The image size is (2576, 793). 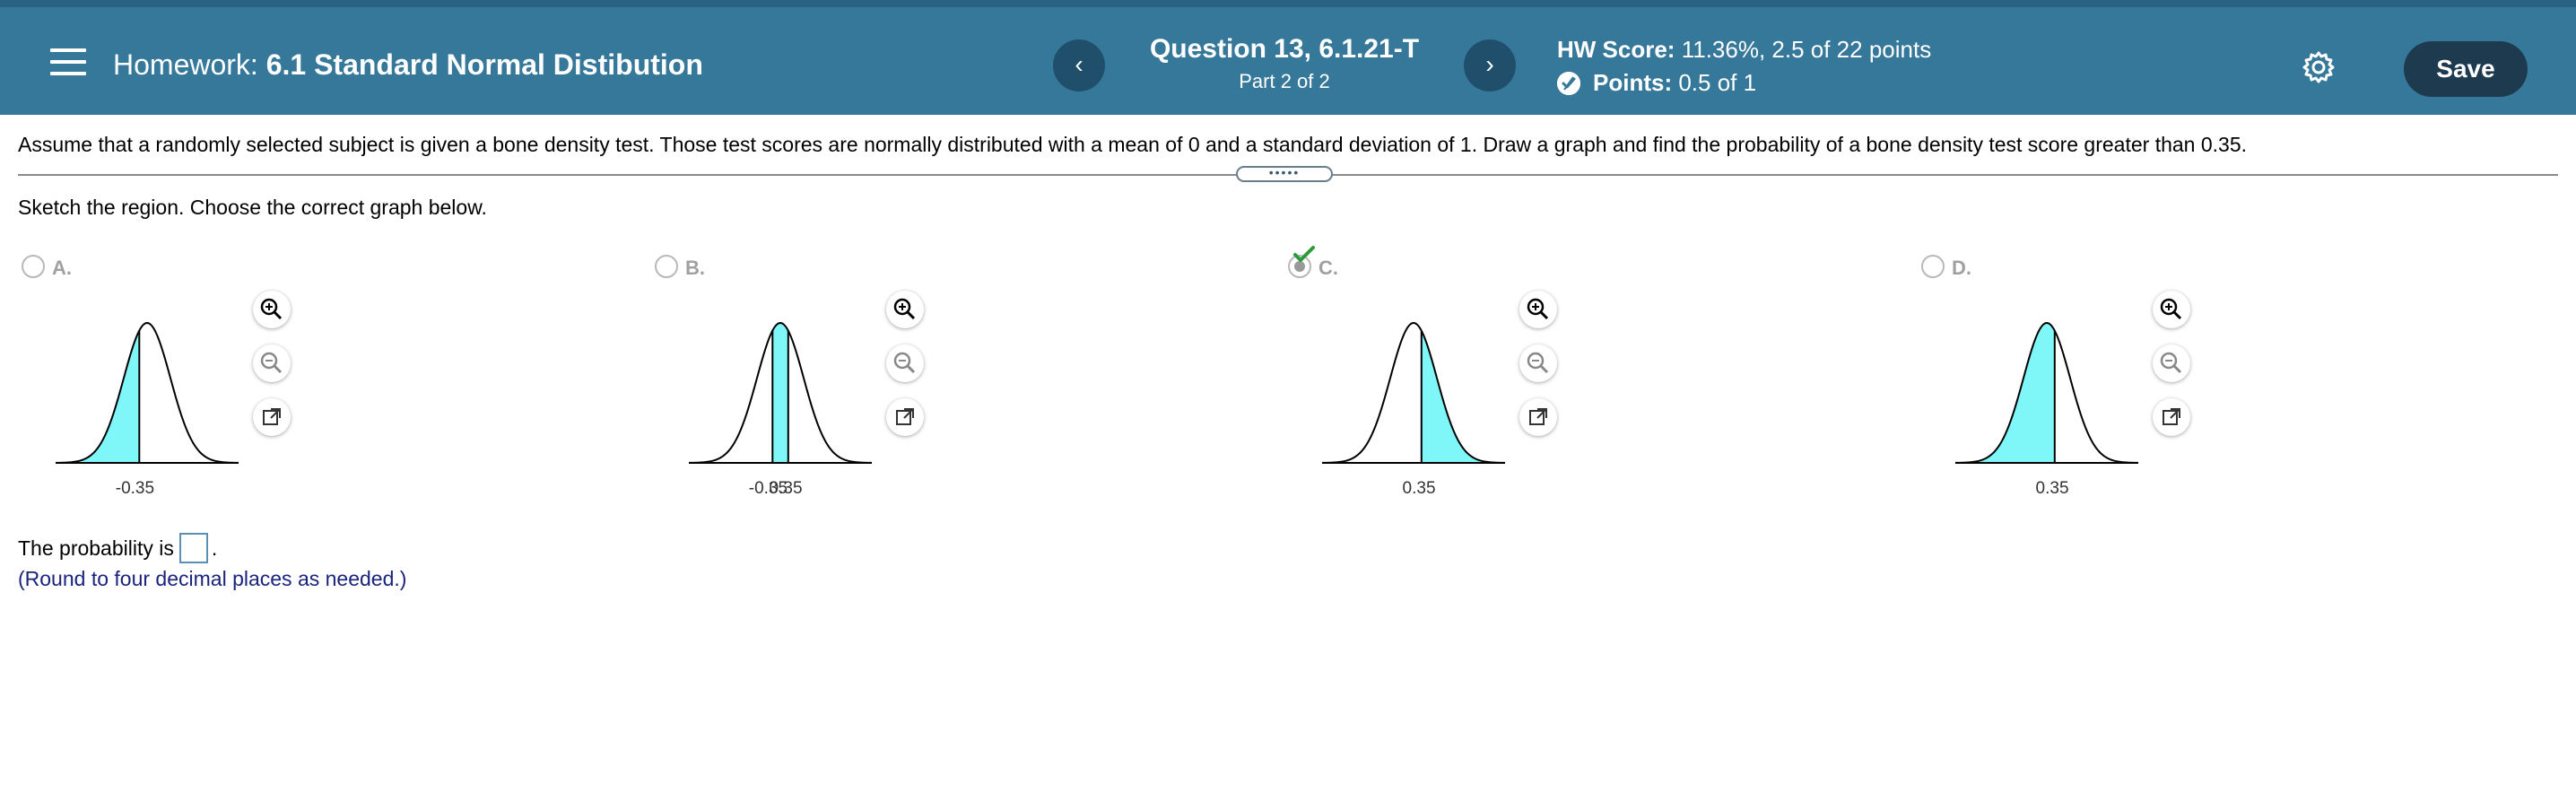 I want to click on points: Points: 0.5 of 1, so click(x=1744, y=83).